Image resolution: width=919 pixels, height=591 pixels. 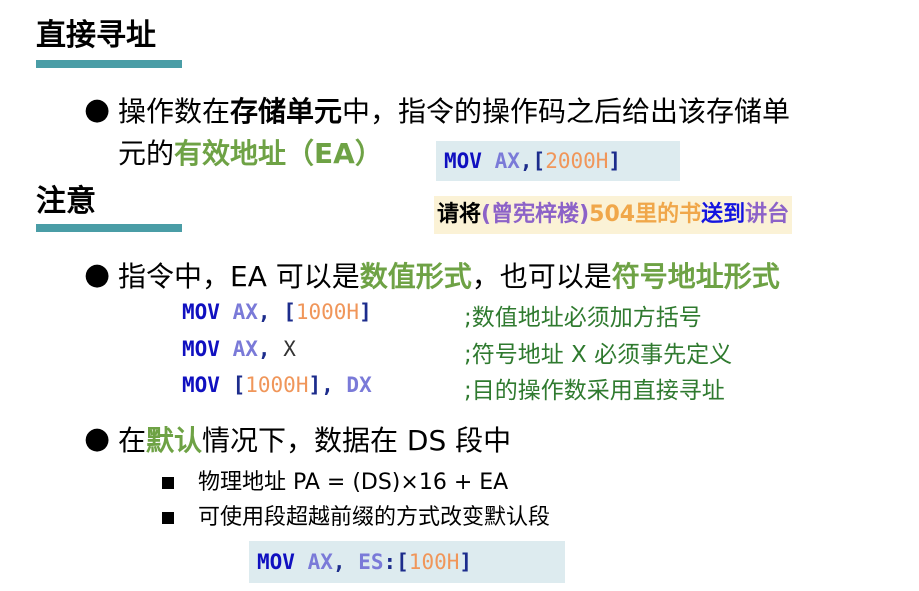 I want to click on bullet1-text: 操作数在, so click(x=174, y=111).